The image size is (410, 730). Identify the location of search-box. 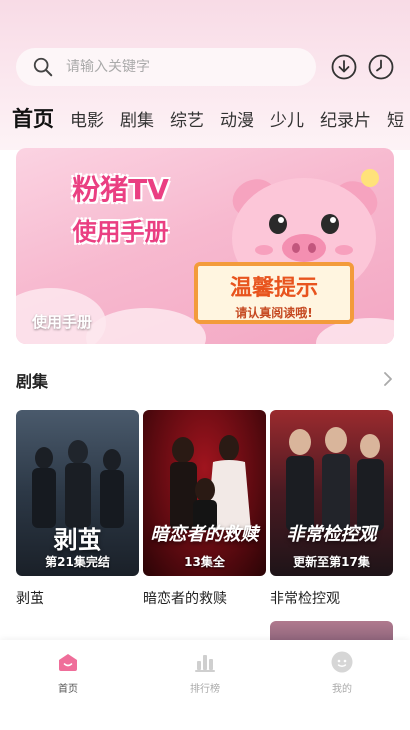
(166, 67).